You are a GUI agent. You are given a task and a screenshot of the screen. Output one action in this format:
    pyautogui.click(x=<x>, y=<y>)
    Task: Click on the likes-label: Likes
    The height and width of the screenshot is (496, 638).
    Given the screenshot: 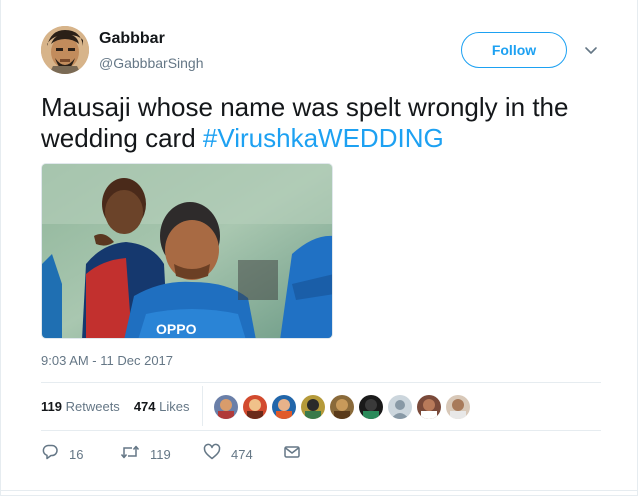 What is the action you would take?
    pyautogui.click(x=174, y=406)
    